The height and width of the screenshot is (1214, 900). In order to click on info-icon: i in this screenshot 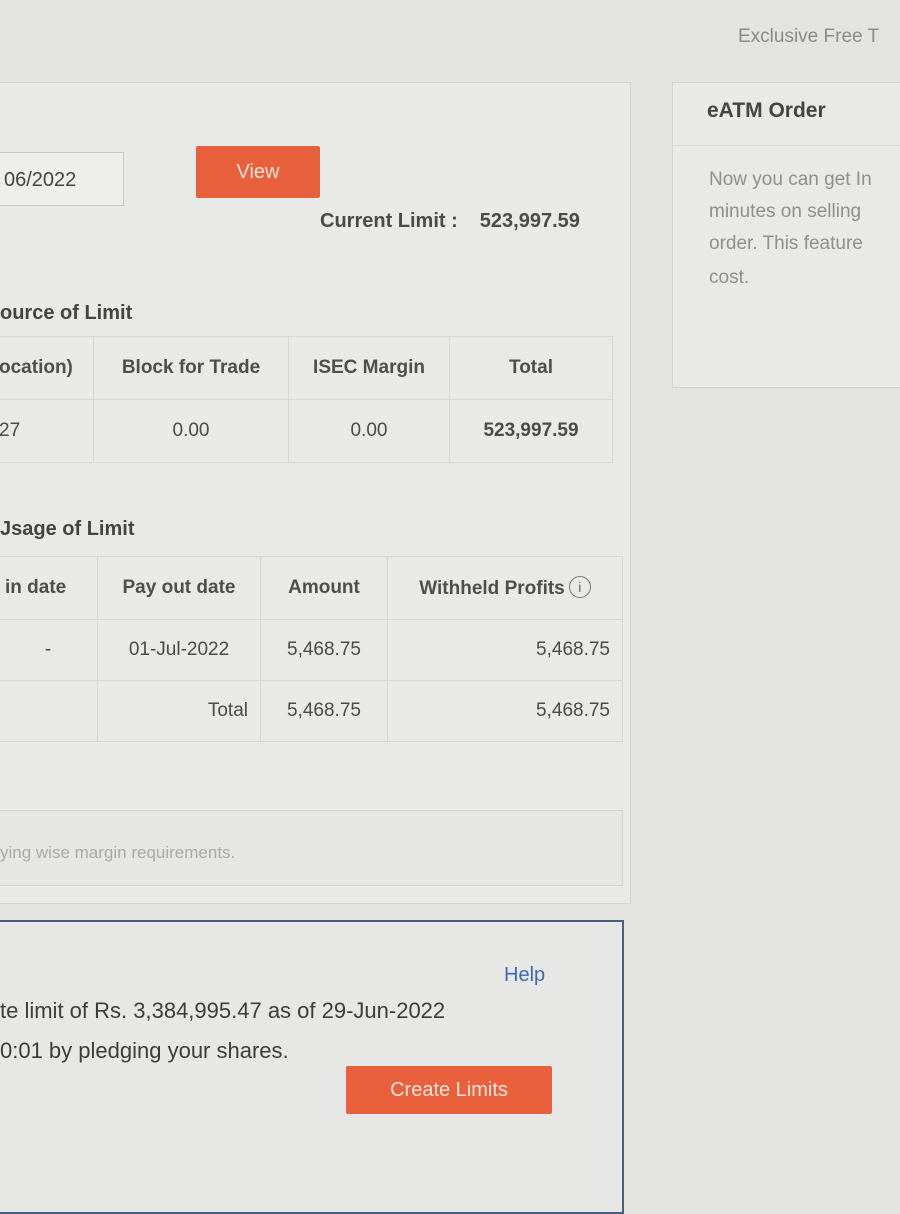, I will do `click(579, 587)`.